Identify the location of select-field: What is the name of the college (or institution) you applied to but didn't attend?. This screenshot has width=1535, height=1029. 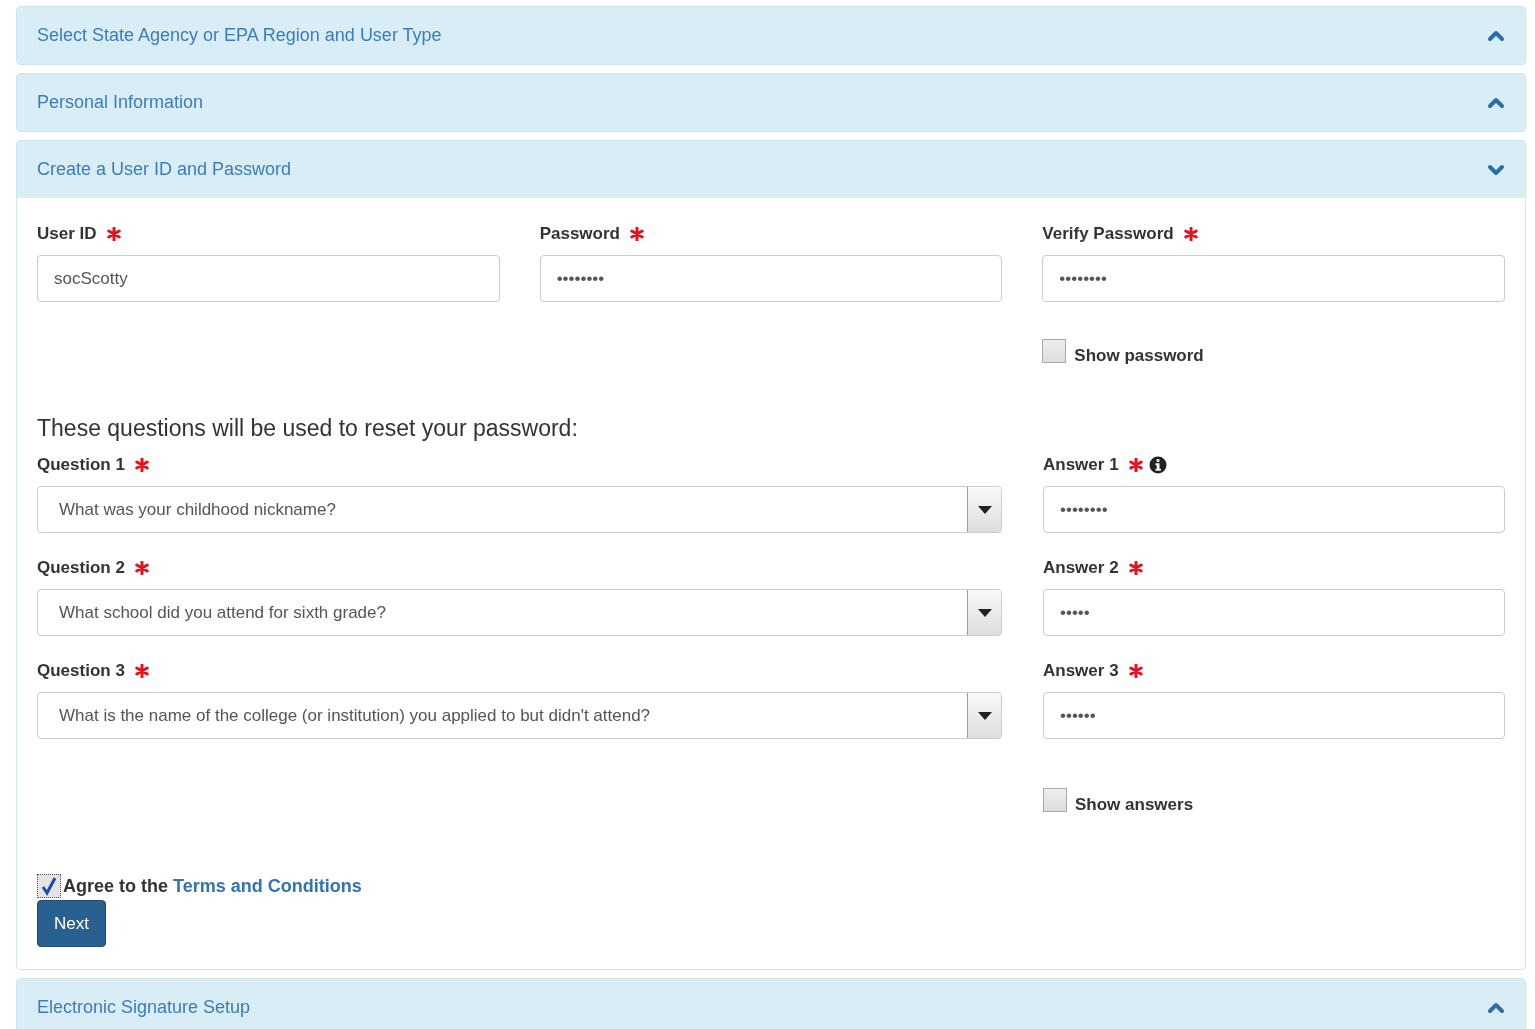
(519, 715).